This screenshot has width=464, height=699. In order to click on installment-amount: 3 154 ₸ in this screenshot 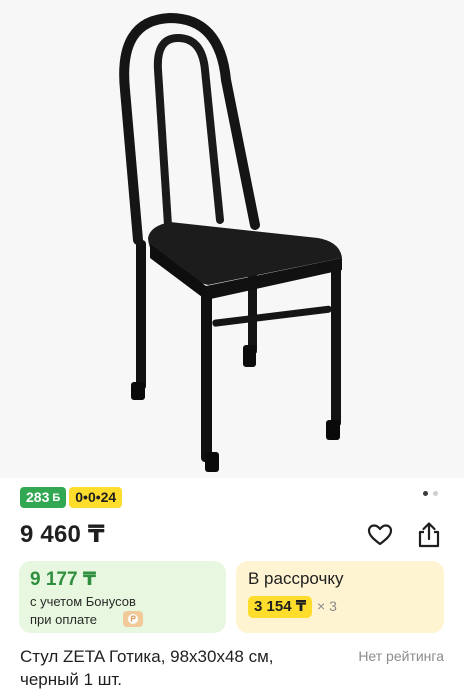, I will do `click(280, 607)`.